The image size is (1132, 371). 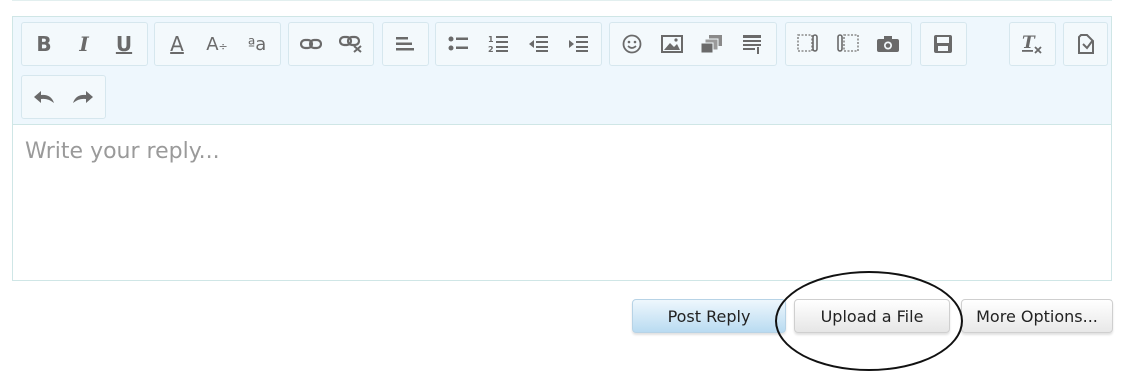 What do you see at coordinates (562, 0) in the screenshot?
I see `top-divider` at bounding box center [562, 0].